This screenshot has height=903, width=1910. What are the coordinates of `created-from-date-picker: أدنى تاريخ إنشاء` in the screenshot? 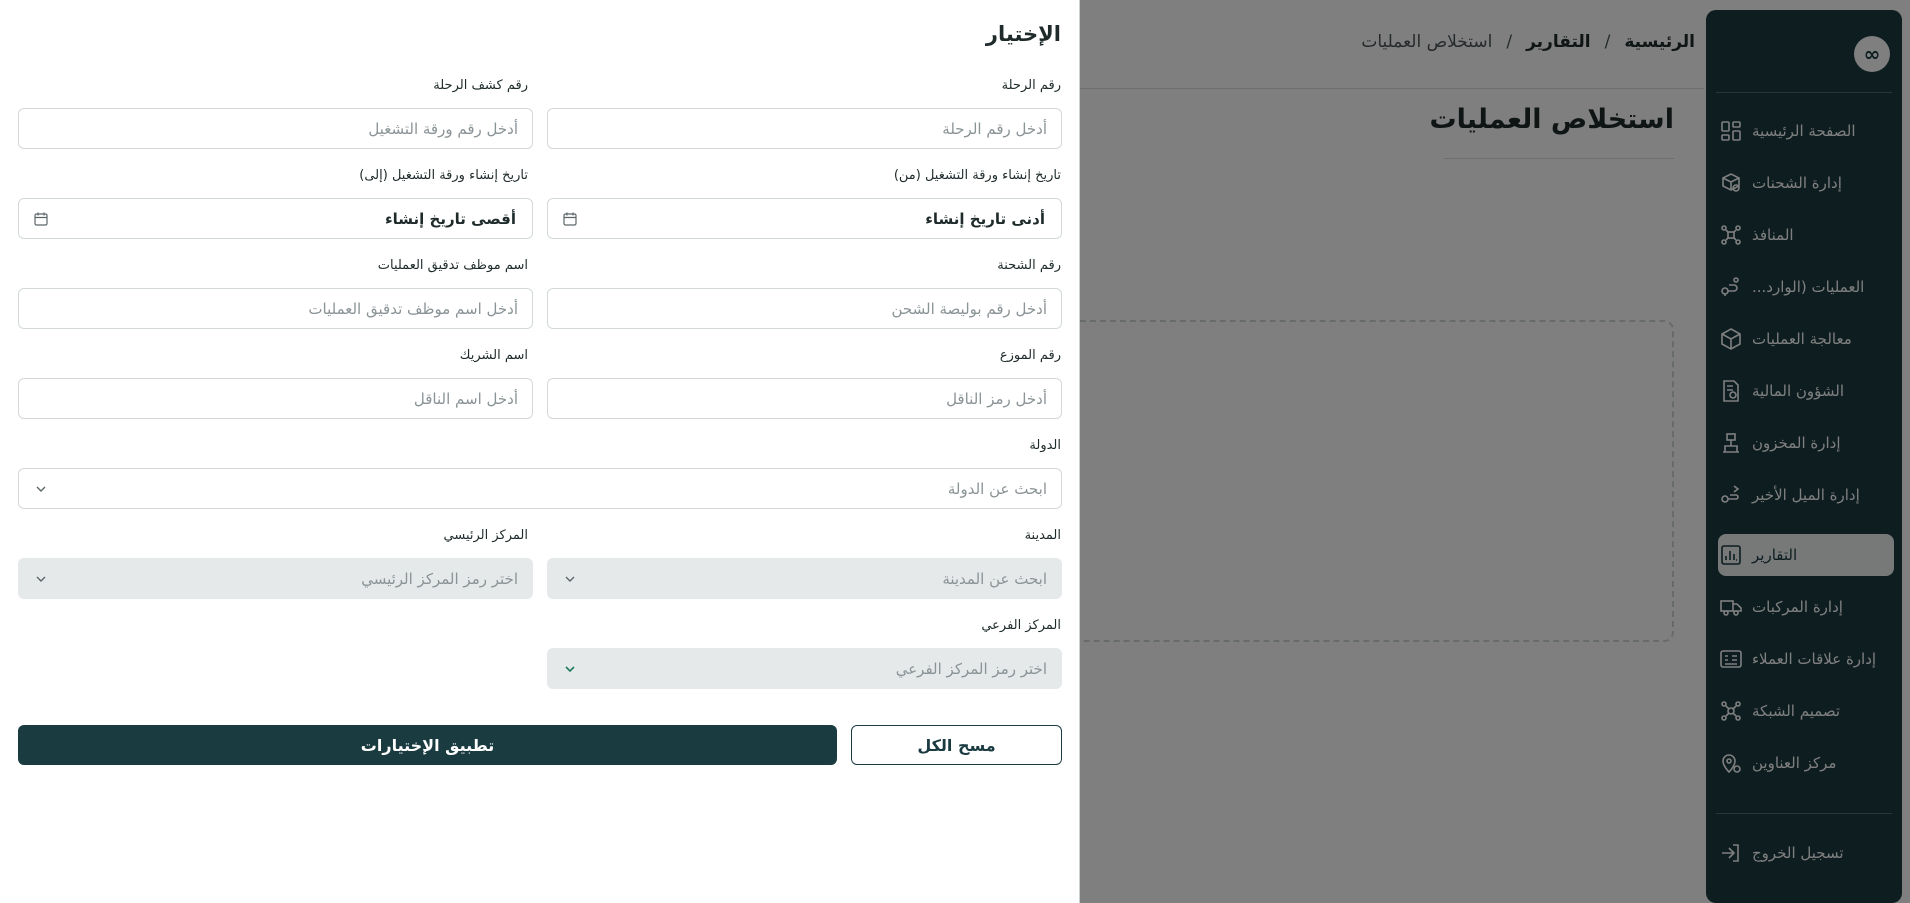 It's located at (804, 218).